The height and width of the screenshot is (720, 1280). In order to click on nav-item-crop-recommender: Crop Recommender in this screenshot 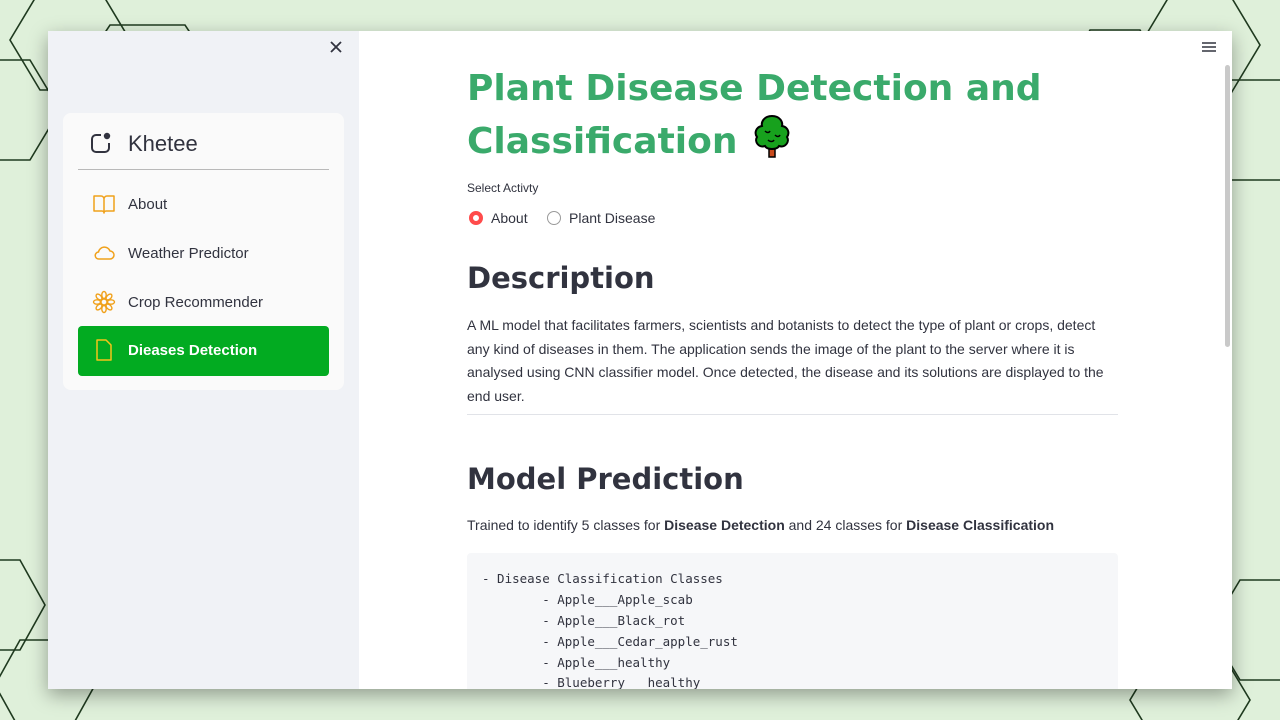, I will do `click(203, 302)`.